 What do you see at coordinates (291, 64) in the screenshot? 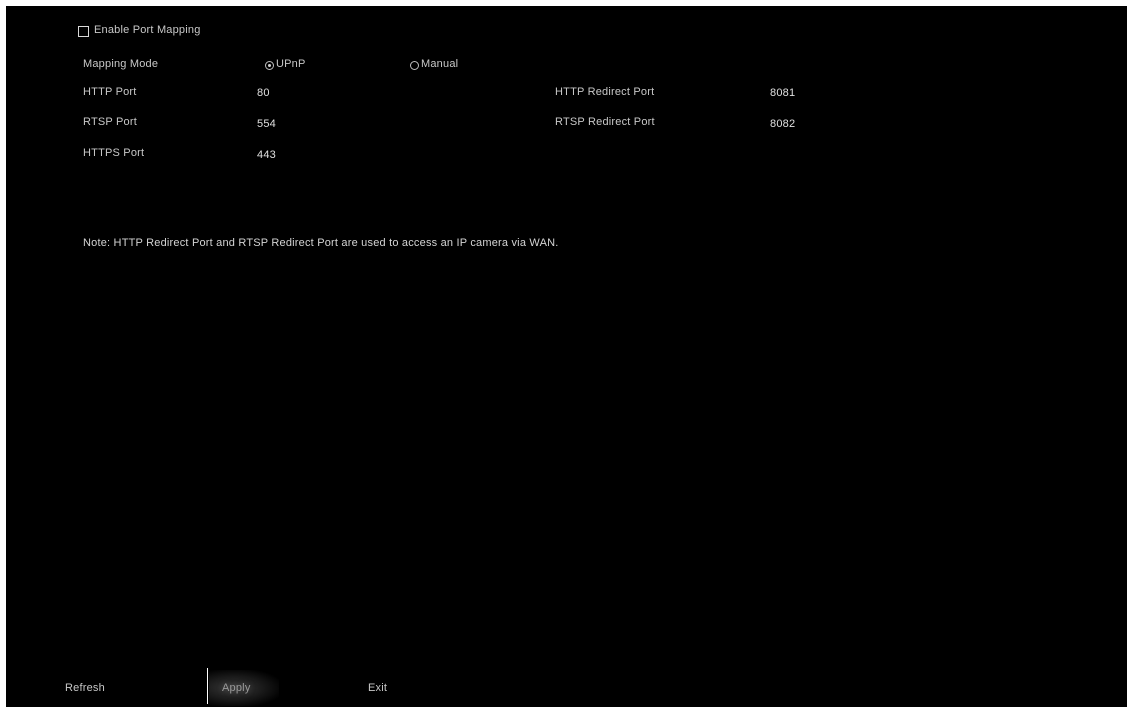
I see `mode-upnp-label: UPnP` at bounding box center [291, 64].